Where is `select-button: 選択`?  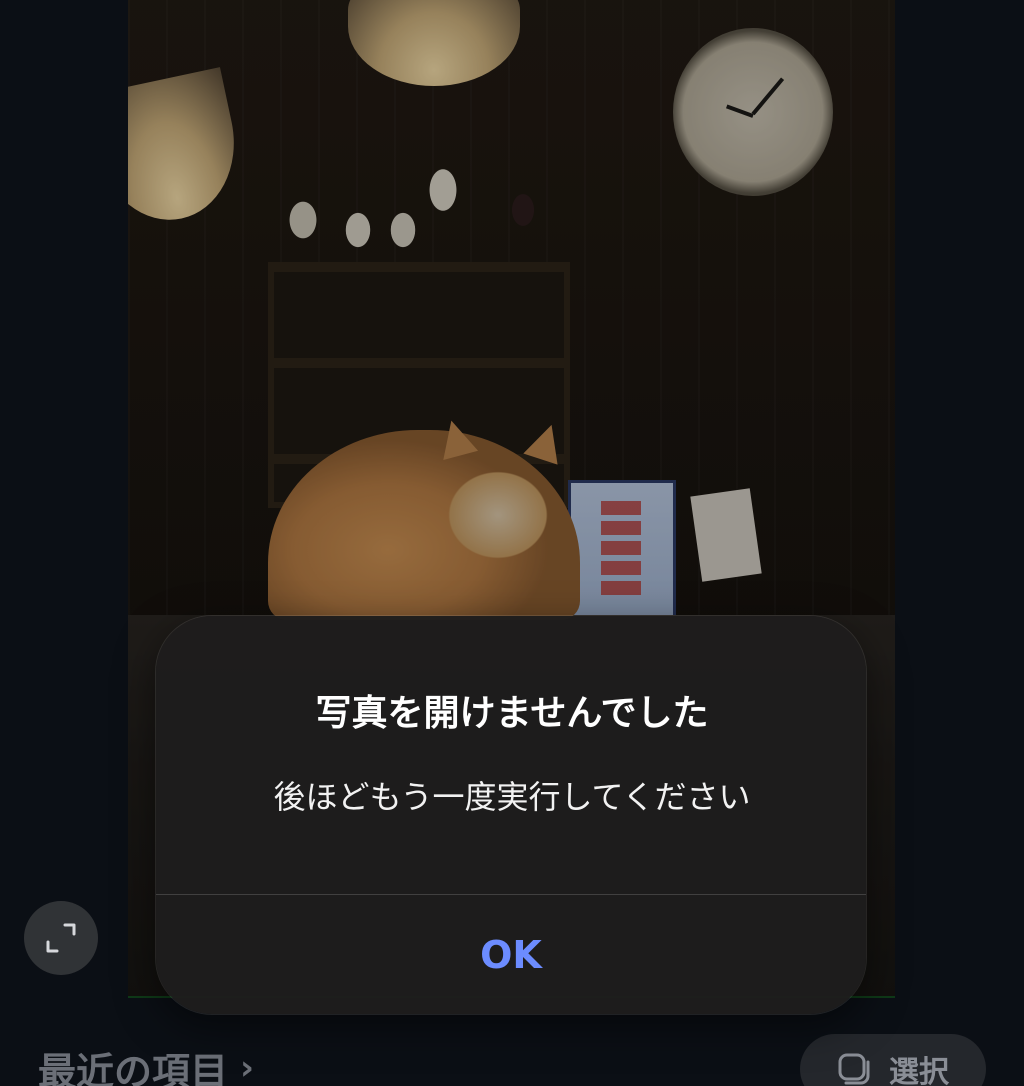
select-button: 選択 is located at coordinates (893, 1060).